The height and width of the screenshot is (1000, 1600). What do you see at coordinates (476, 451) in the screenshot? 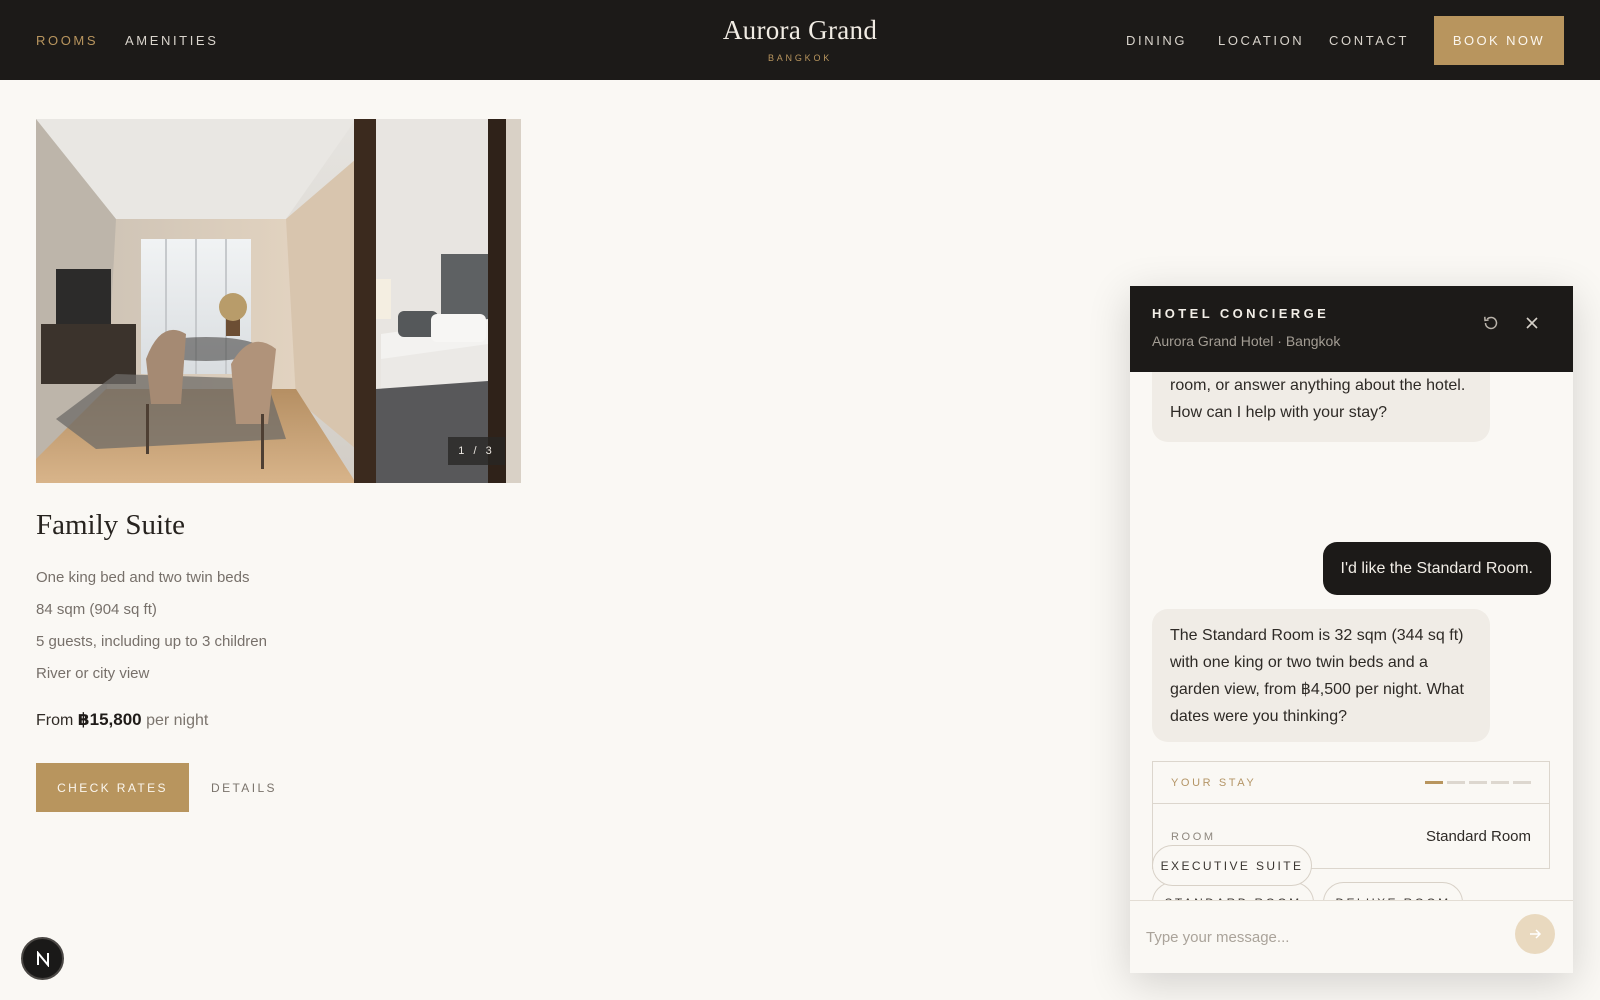
I see `photo-counter: 1 / 3` at bounding box center [476, 451].